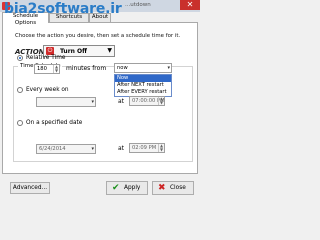 The width and height of the screenshot is (320, 240). What do you see at coordinates (116, 188) in the screenshot?
I see `checkmark-icon: ✔` at bounding box center [116, 188].